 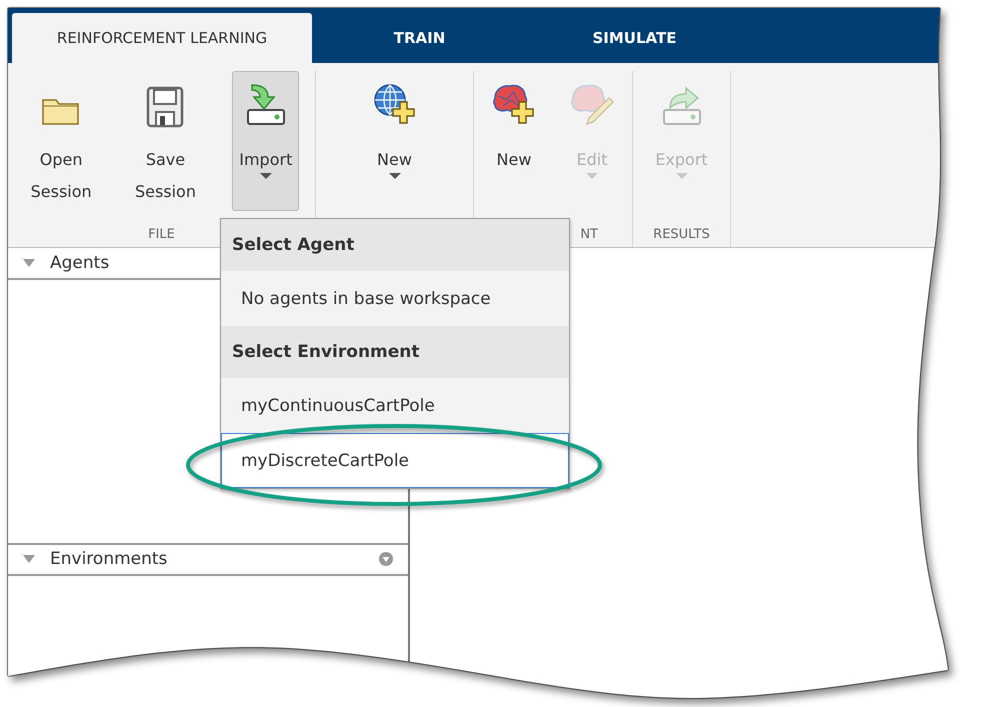 What do you see at coordinates (634, 38) in the screenshot?
I see `ribbon-tab: SIMULATE` at bounding box center [634, 38].